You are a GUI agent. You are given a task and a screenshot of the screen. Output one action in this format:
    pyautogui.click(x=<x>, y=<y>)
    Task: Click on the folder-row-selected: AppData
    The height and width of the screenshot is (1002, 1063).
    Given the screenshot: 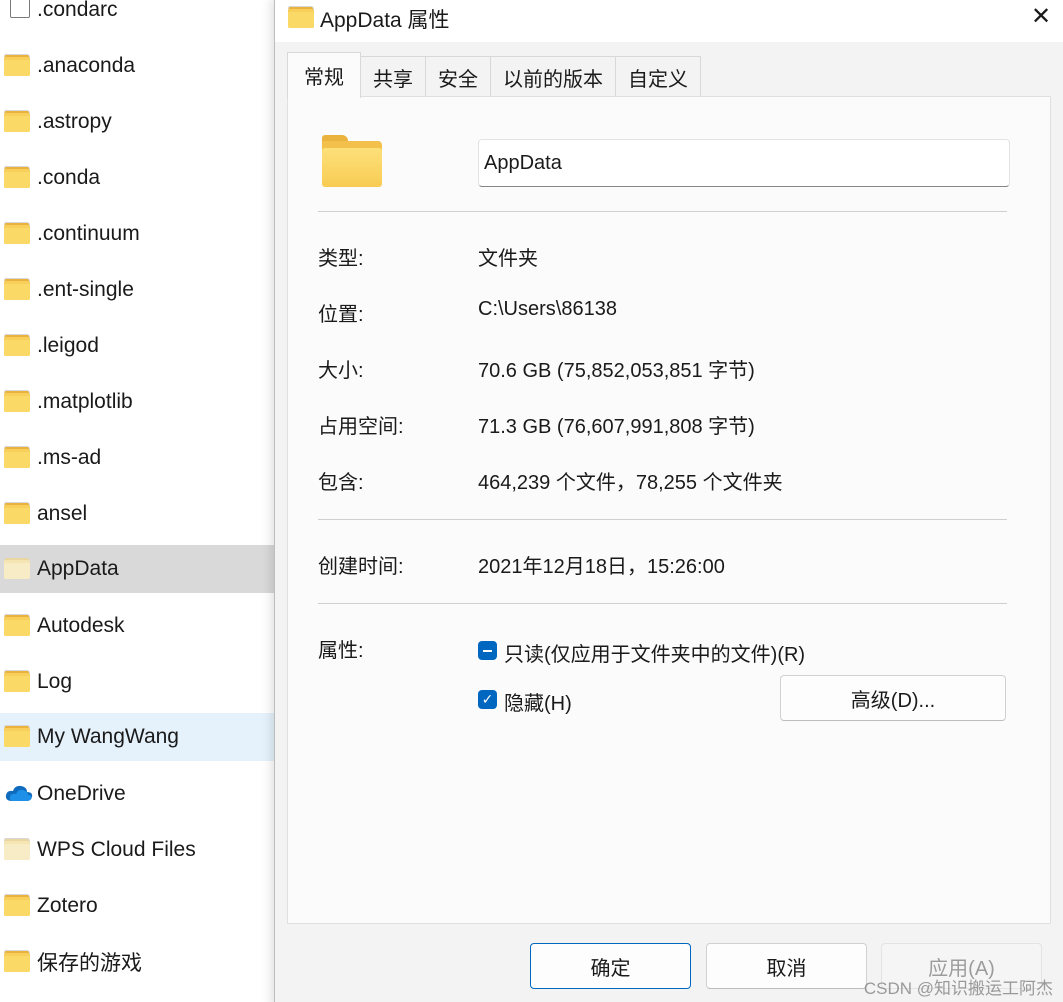 What is the action you would take?
    pyautogui.click(x=145, y=569)
    